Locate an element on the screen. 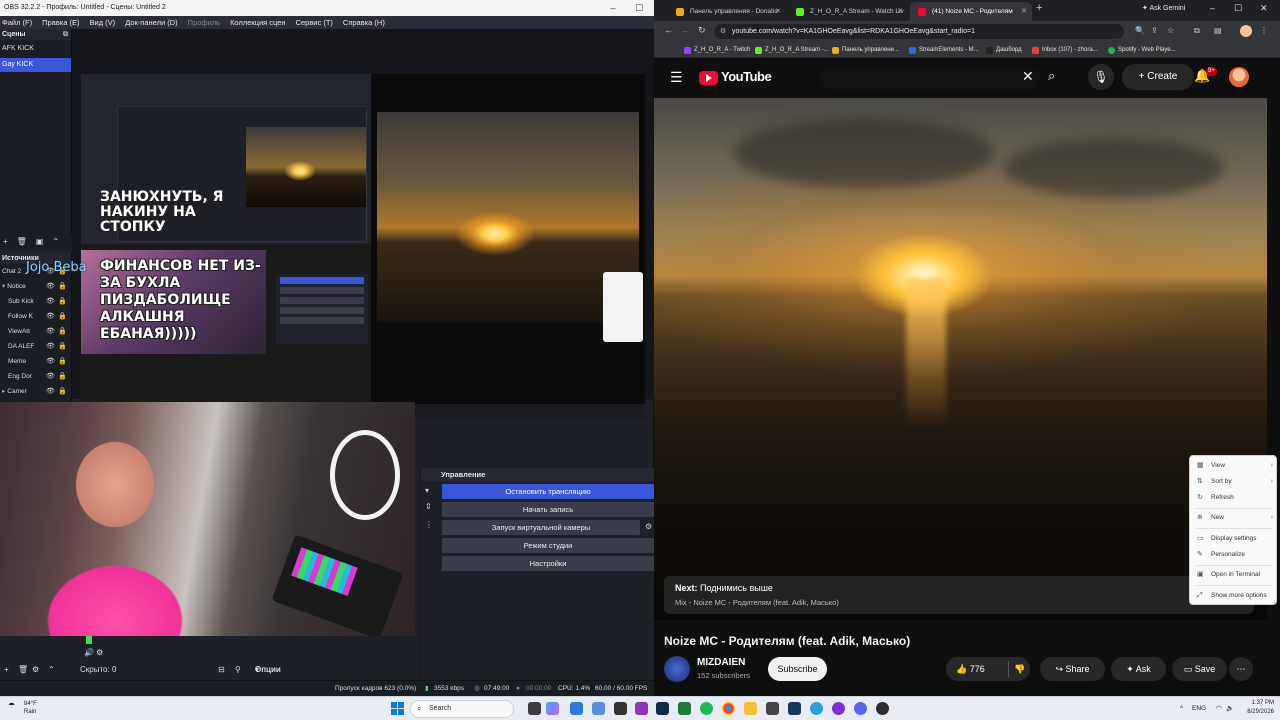 Image resolution: width=1280 pixels, height=720 pixels. bookmark-star-icon: ☆ is located at coordinates (1170, 30).